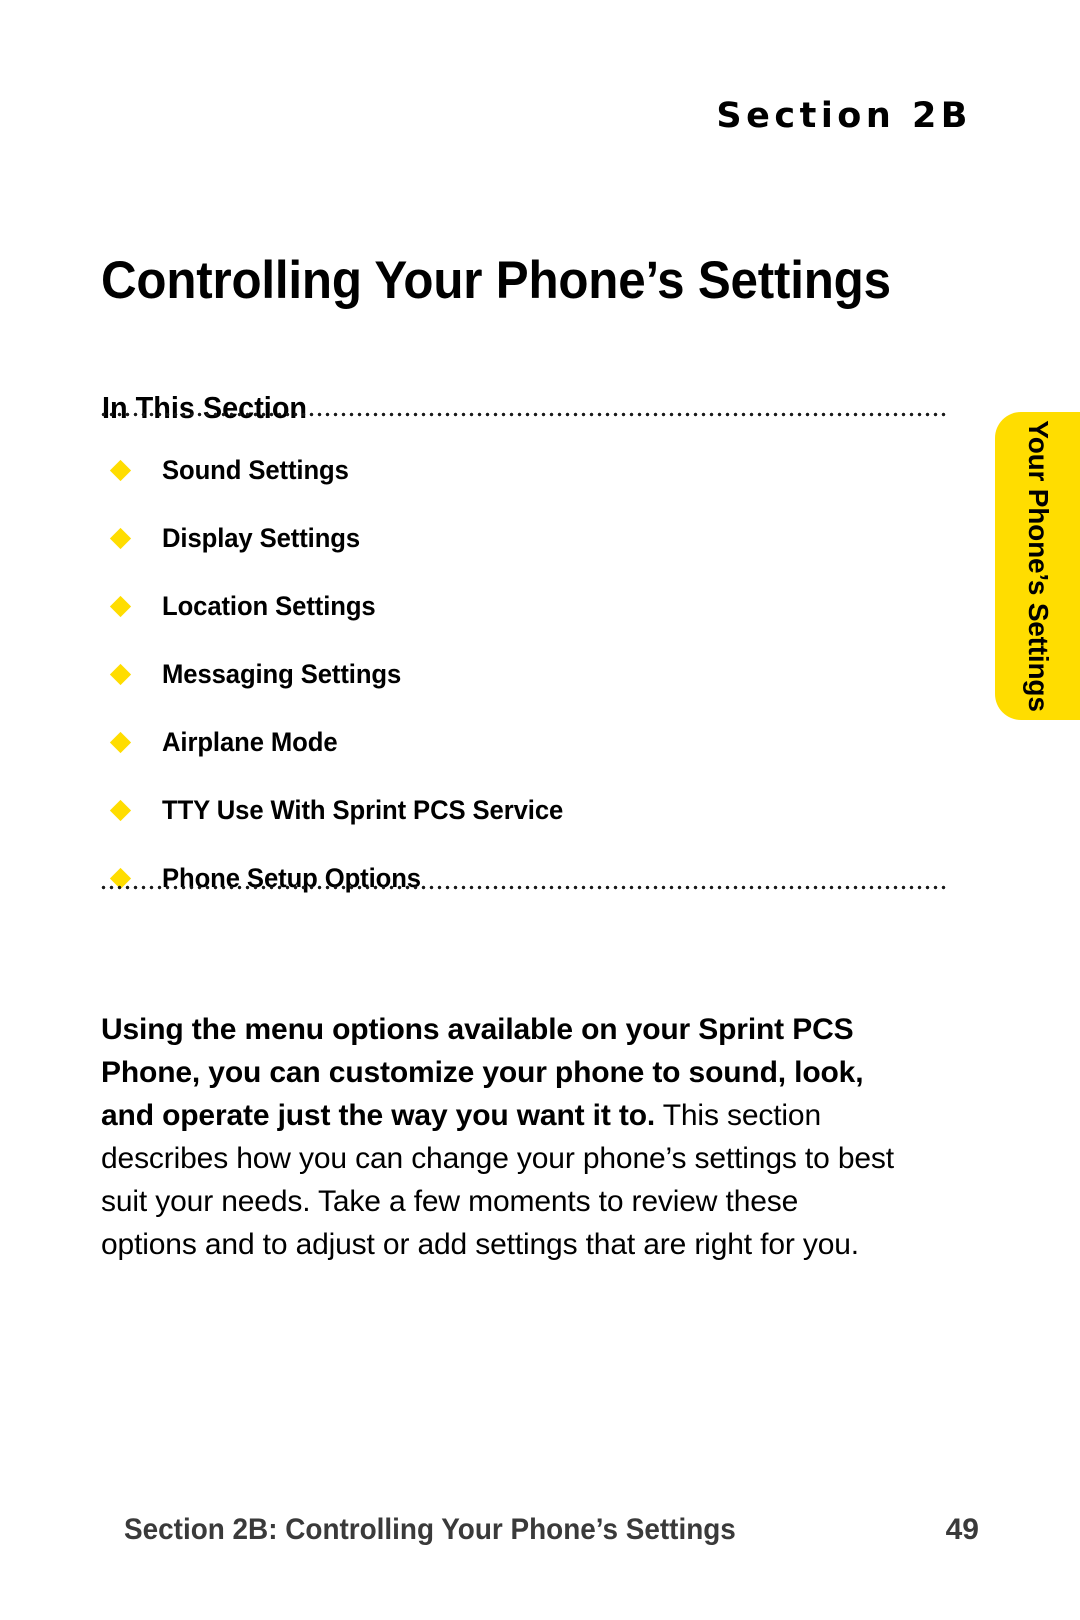 The image size is (1080, 1620). I want to click on list-item: Airplane Mode, so click(511, 742).